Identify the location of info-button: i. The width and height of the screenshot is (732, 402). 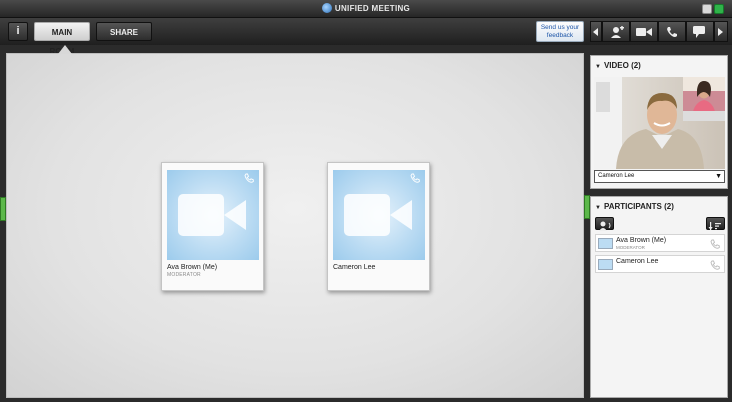
(18, 31).